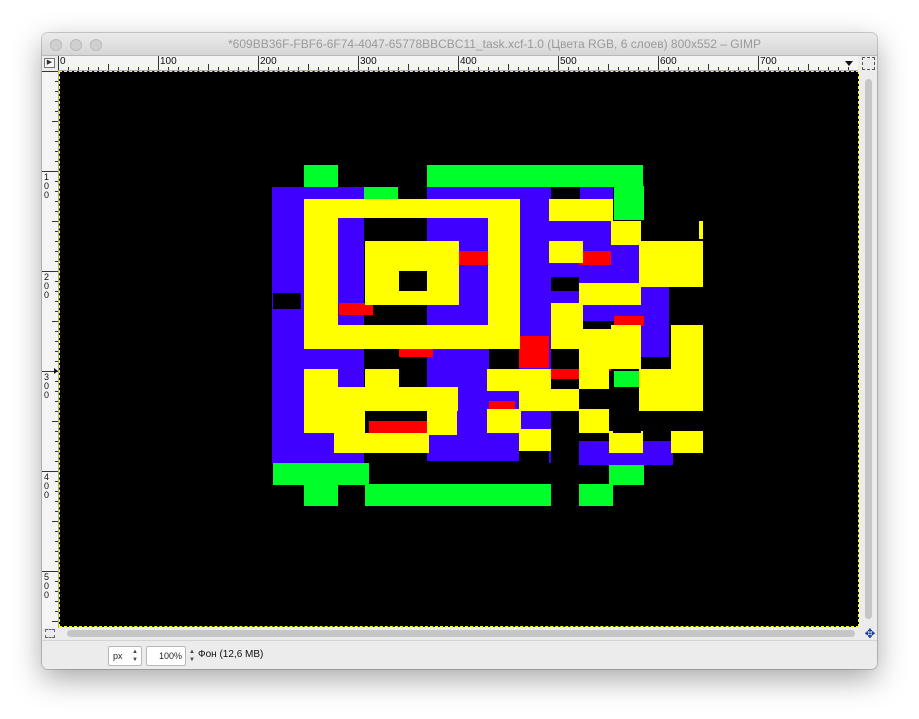 Image resolution: width=919 pixels, height=719 pixels. I want to click on unit-value: px, so click(118, 656).